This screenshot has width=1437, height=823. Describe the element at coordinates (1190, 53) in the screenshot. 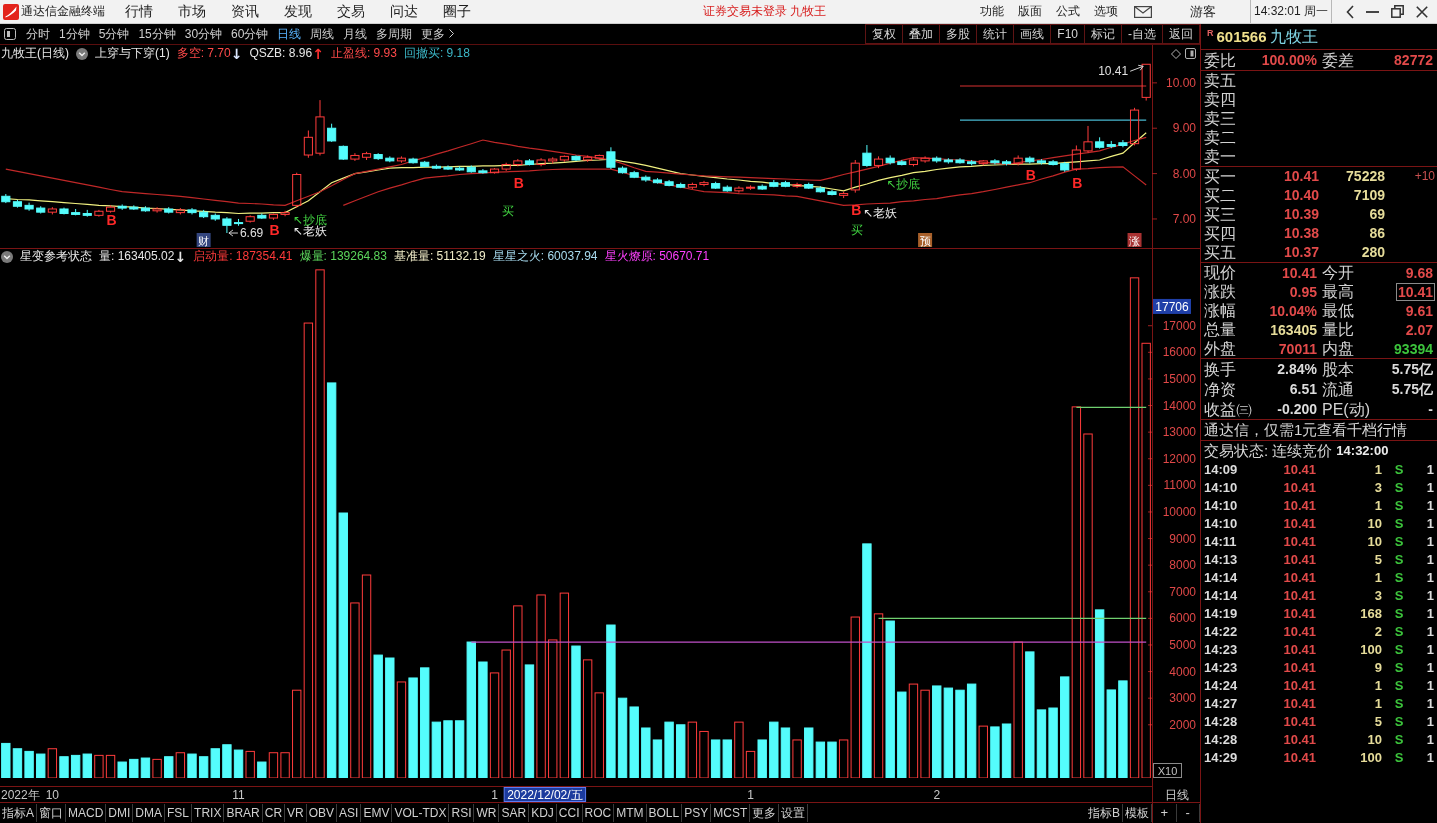

I see `panel-icon` at that location.